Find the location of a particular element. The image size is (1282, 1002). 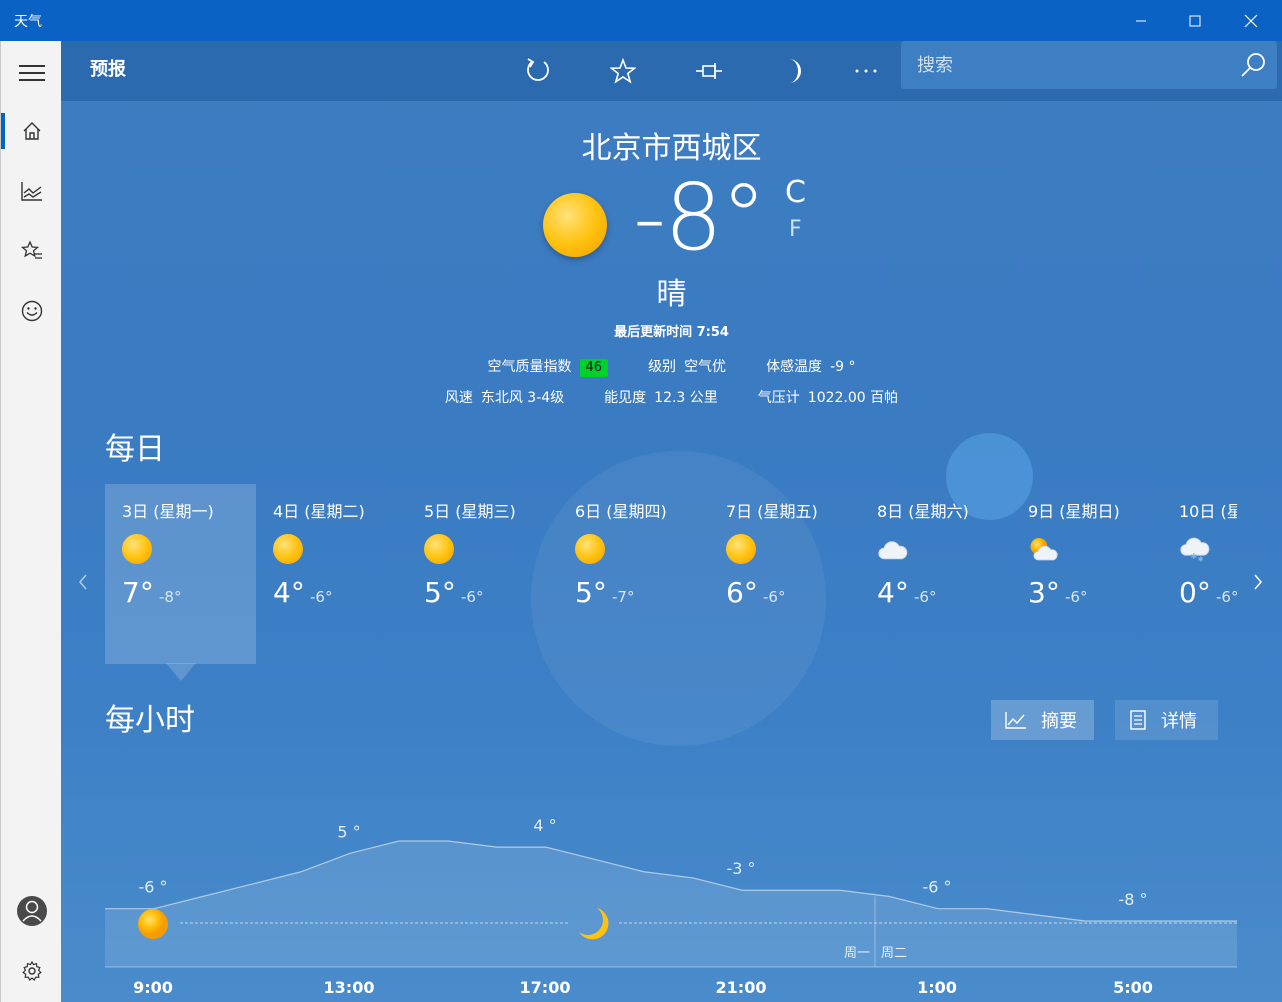

details-button: 详情 is located at coordinates (1166, 720).